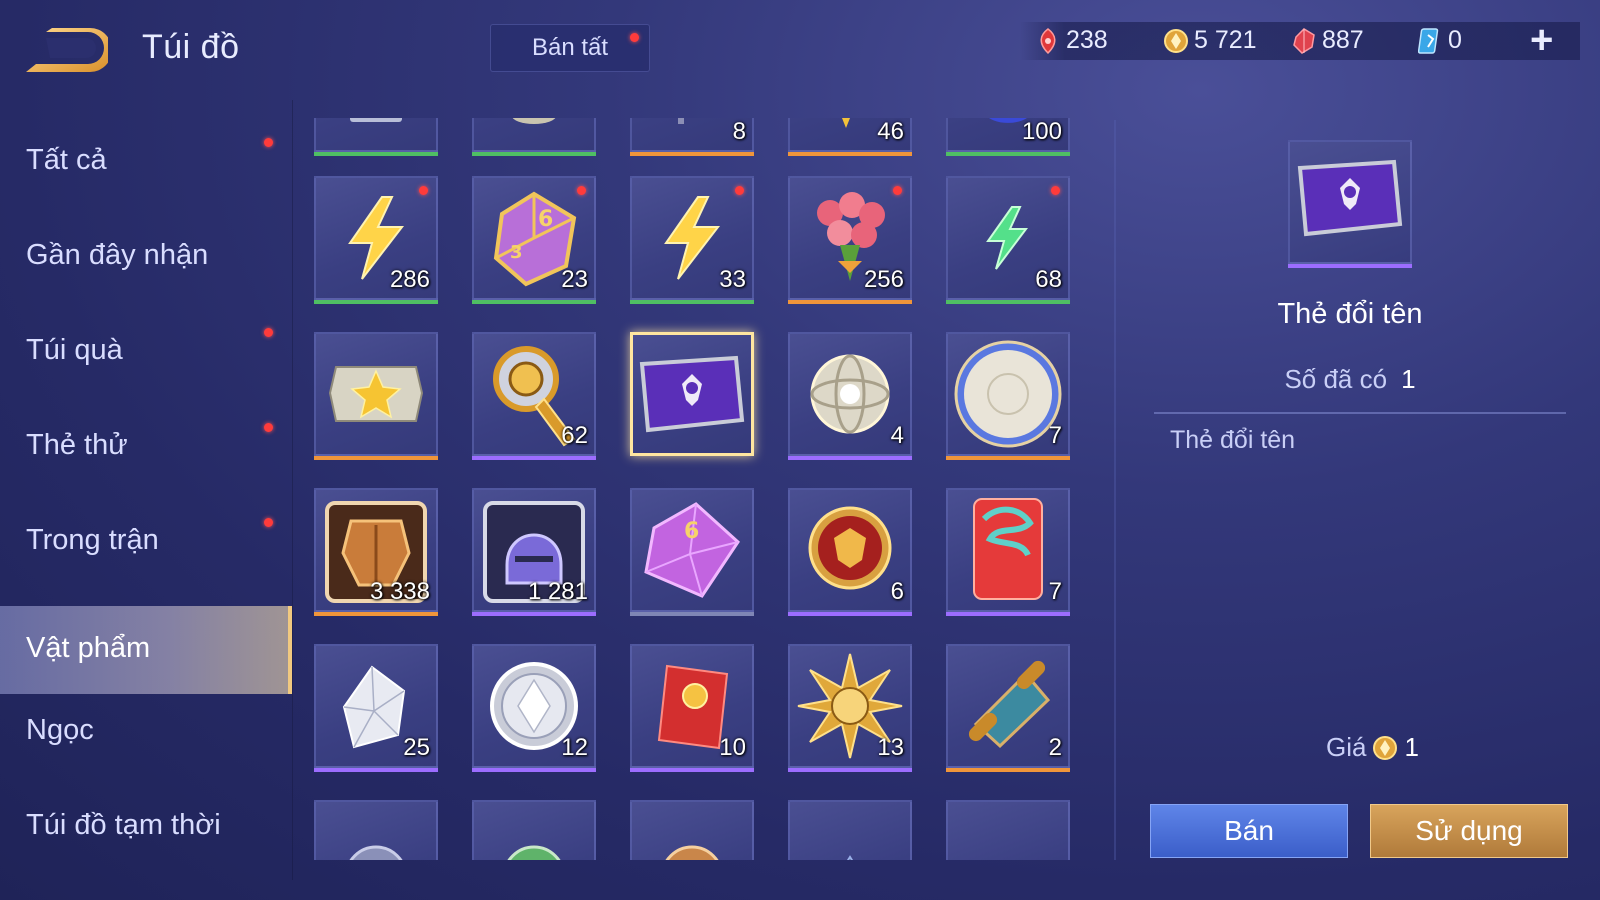  I want to click on inventory-slot: 25, so click(376, 708).